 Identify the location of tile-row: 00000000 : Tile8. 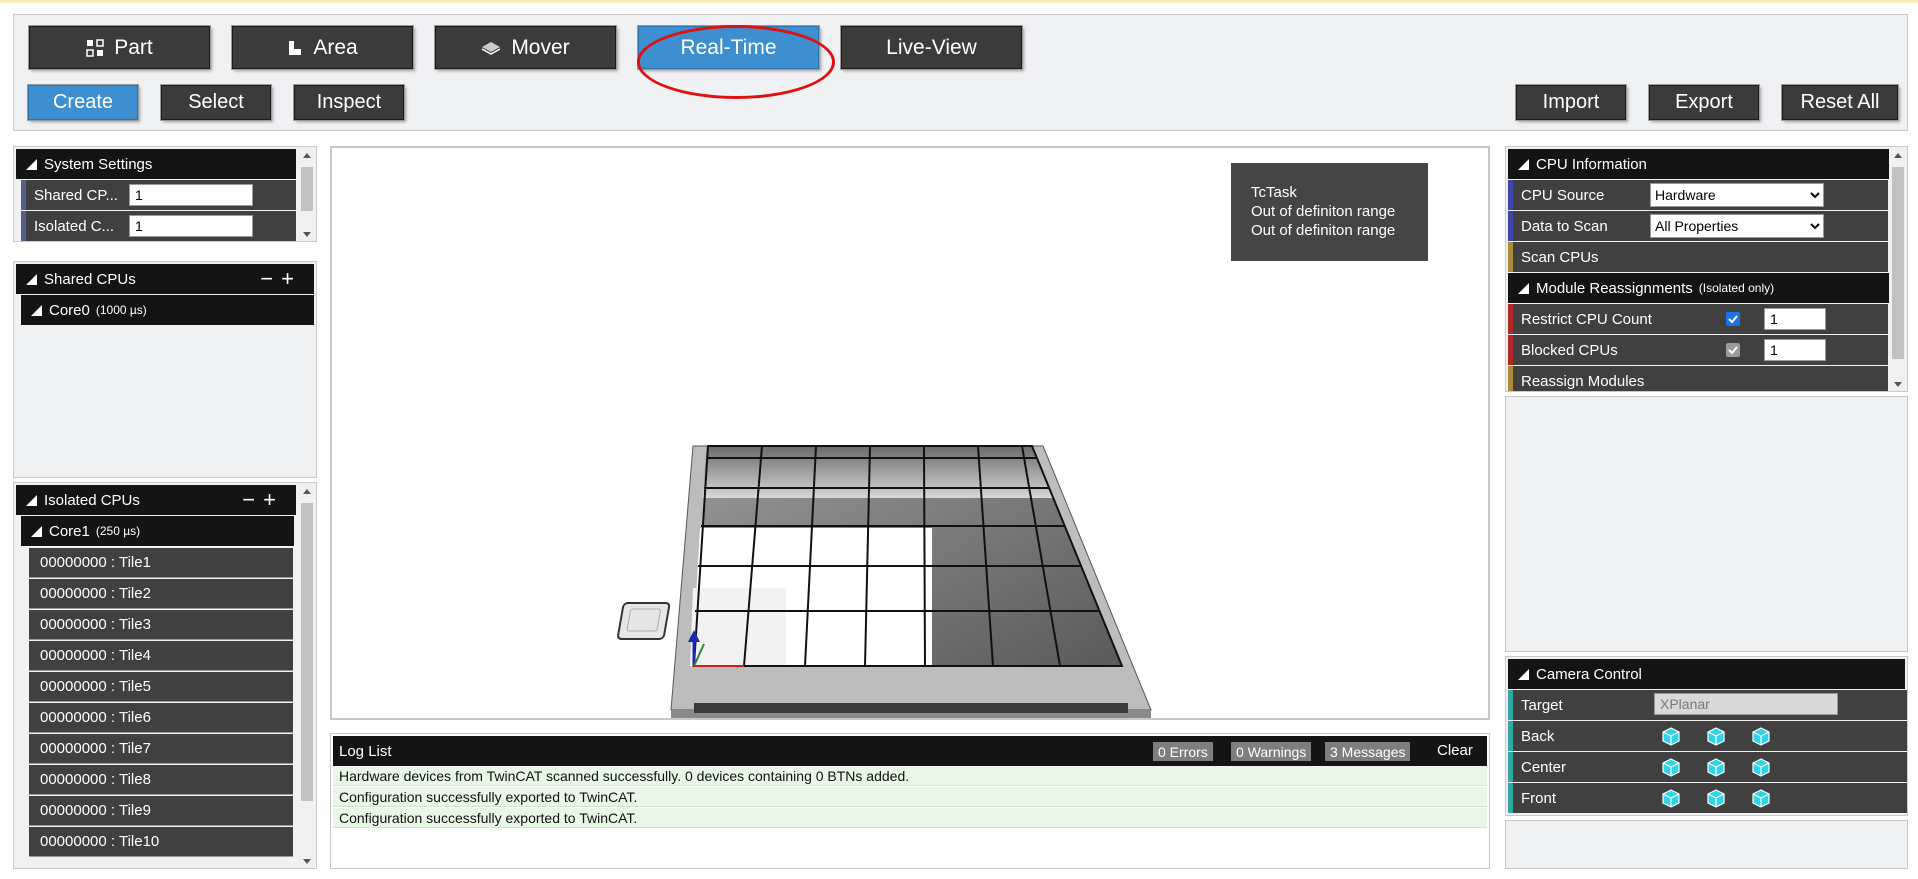
(161, 780).